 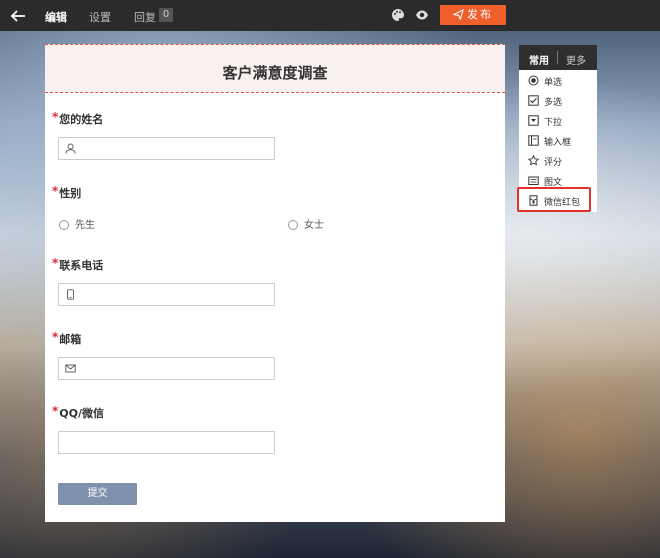 I want to click on radio-option-mr: 先生, so click(x=77, y=223).